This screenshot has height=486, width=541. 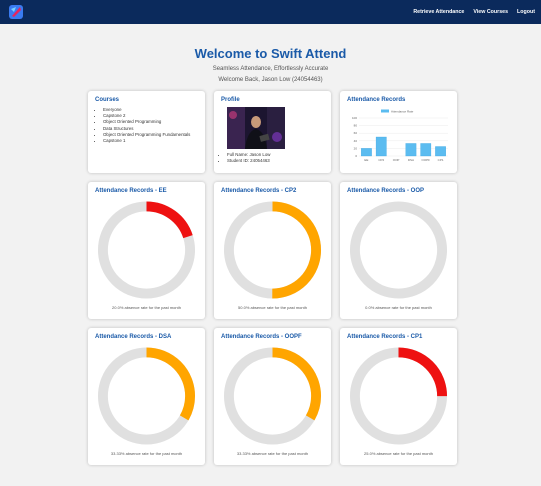 What do you see at coordinates (440, 151) in the screenshot?
I see `bar-cp1` at bounding box center [440, 151].